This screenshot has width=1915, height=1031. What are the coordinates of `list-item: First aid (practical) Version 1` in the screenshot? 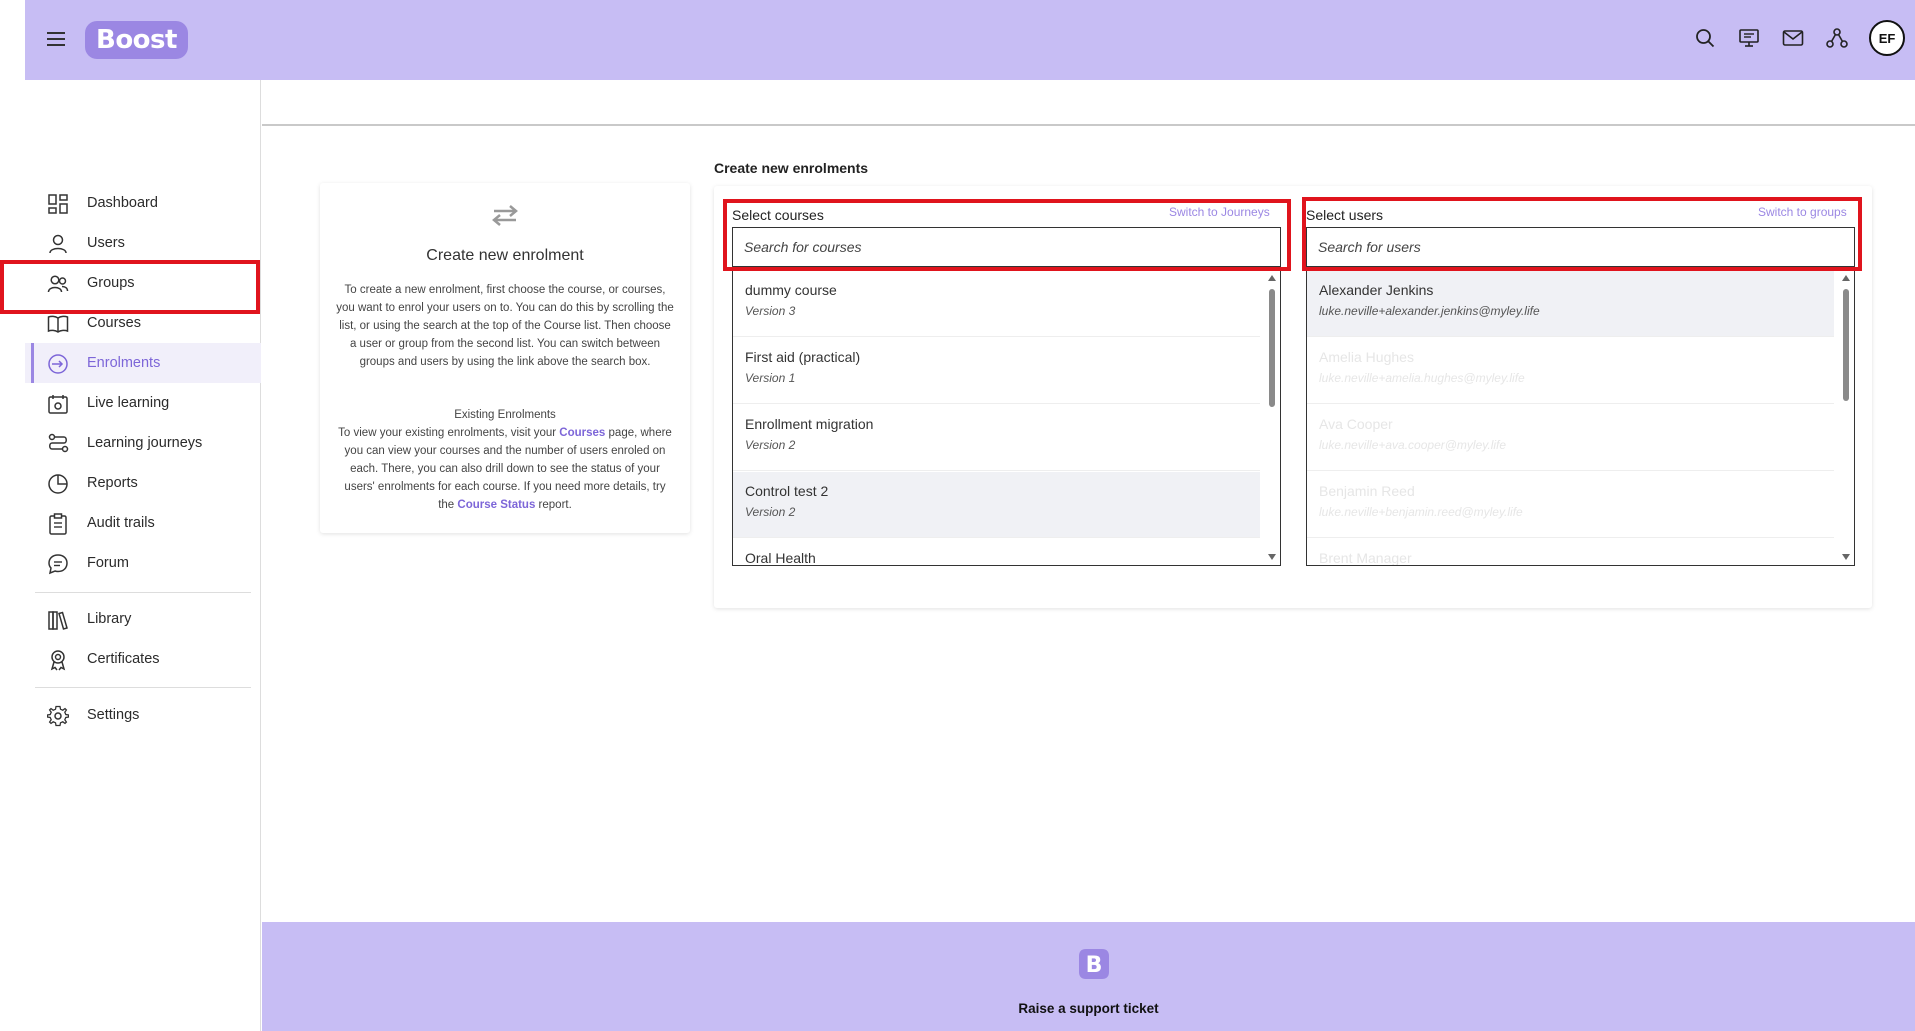 It's located at (996, 371).